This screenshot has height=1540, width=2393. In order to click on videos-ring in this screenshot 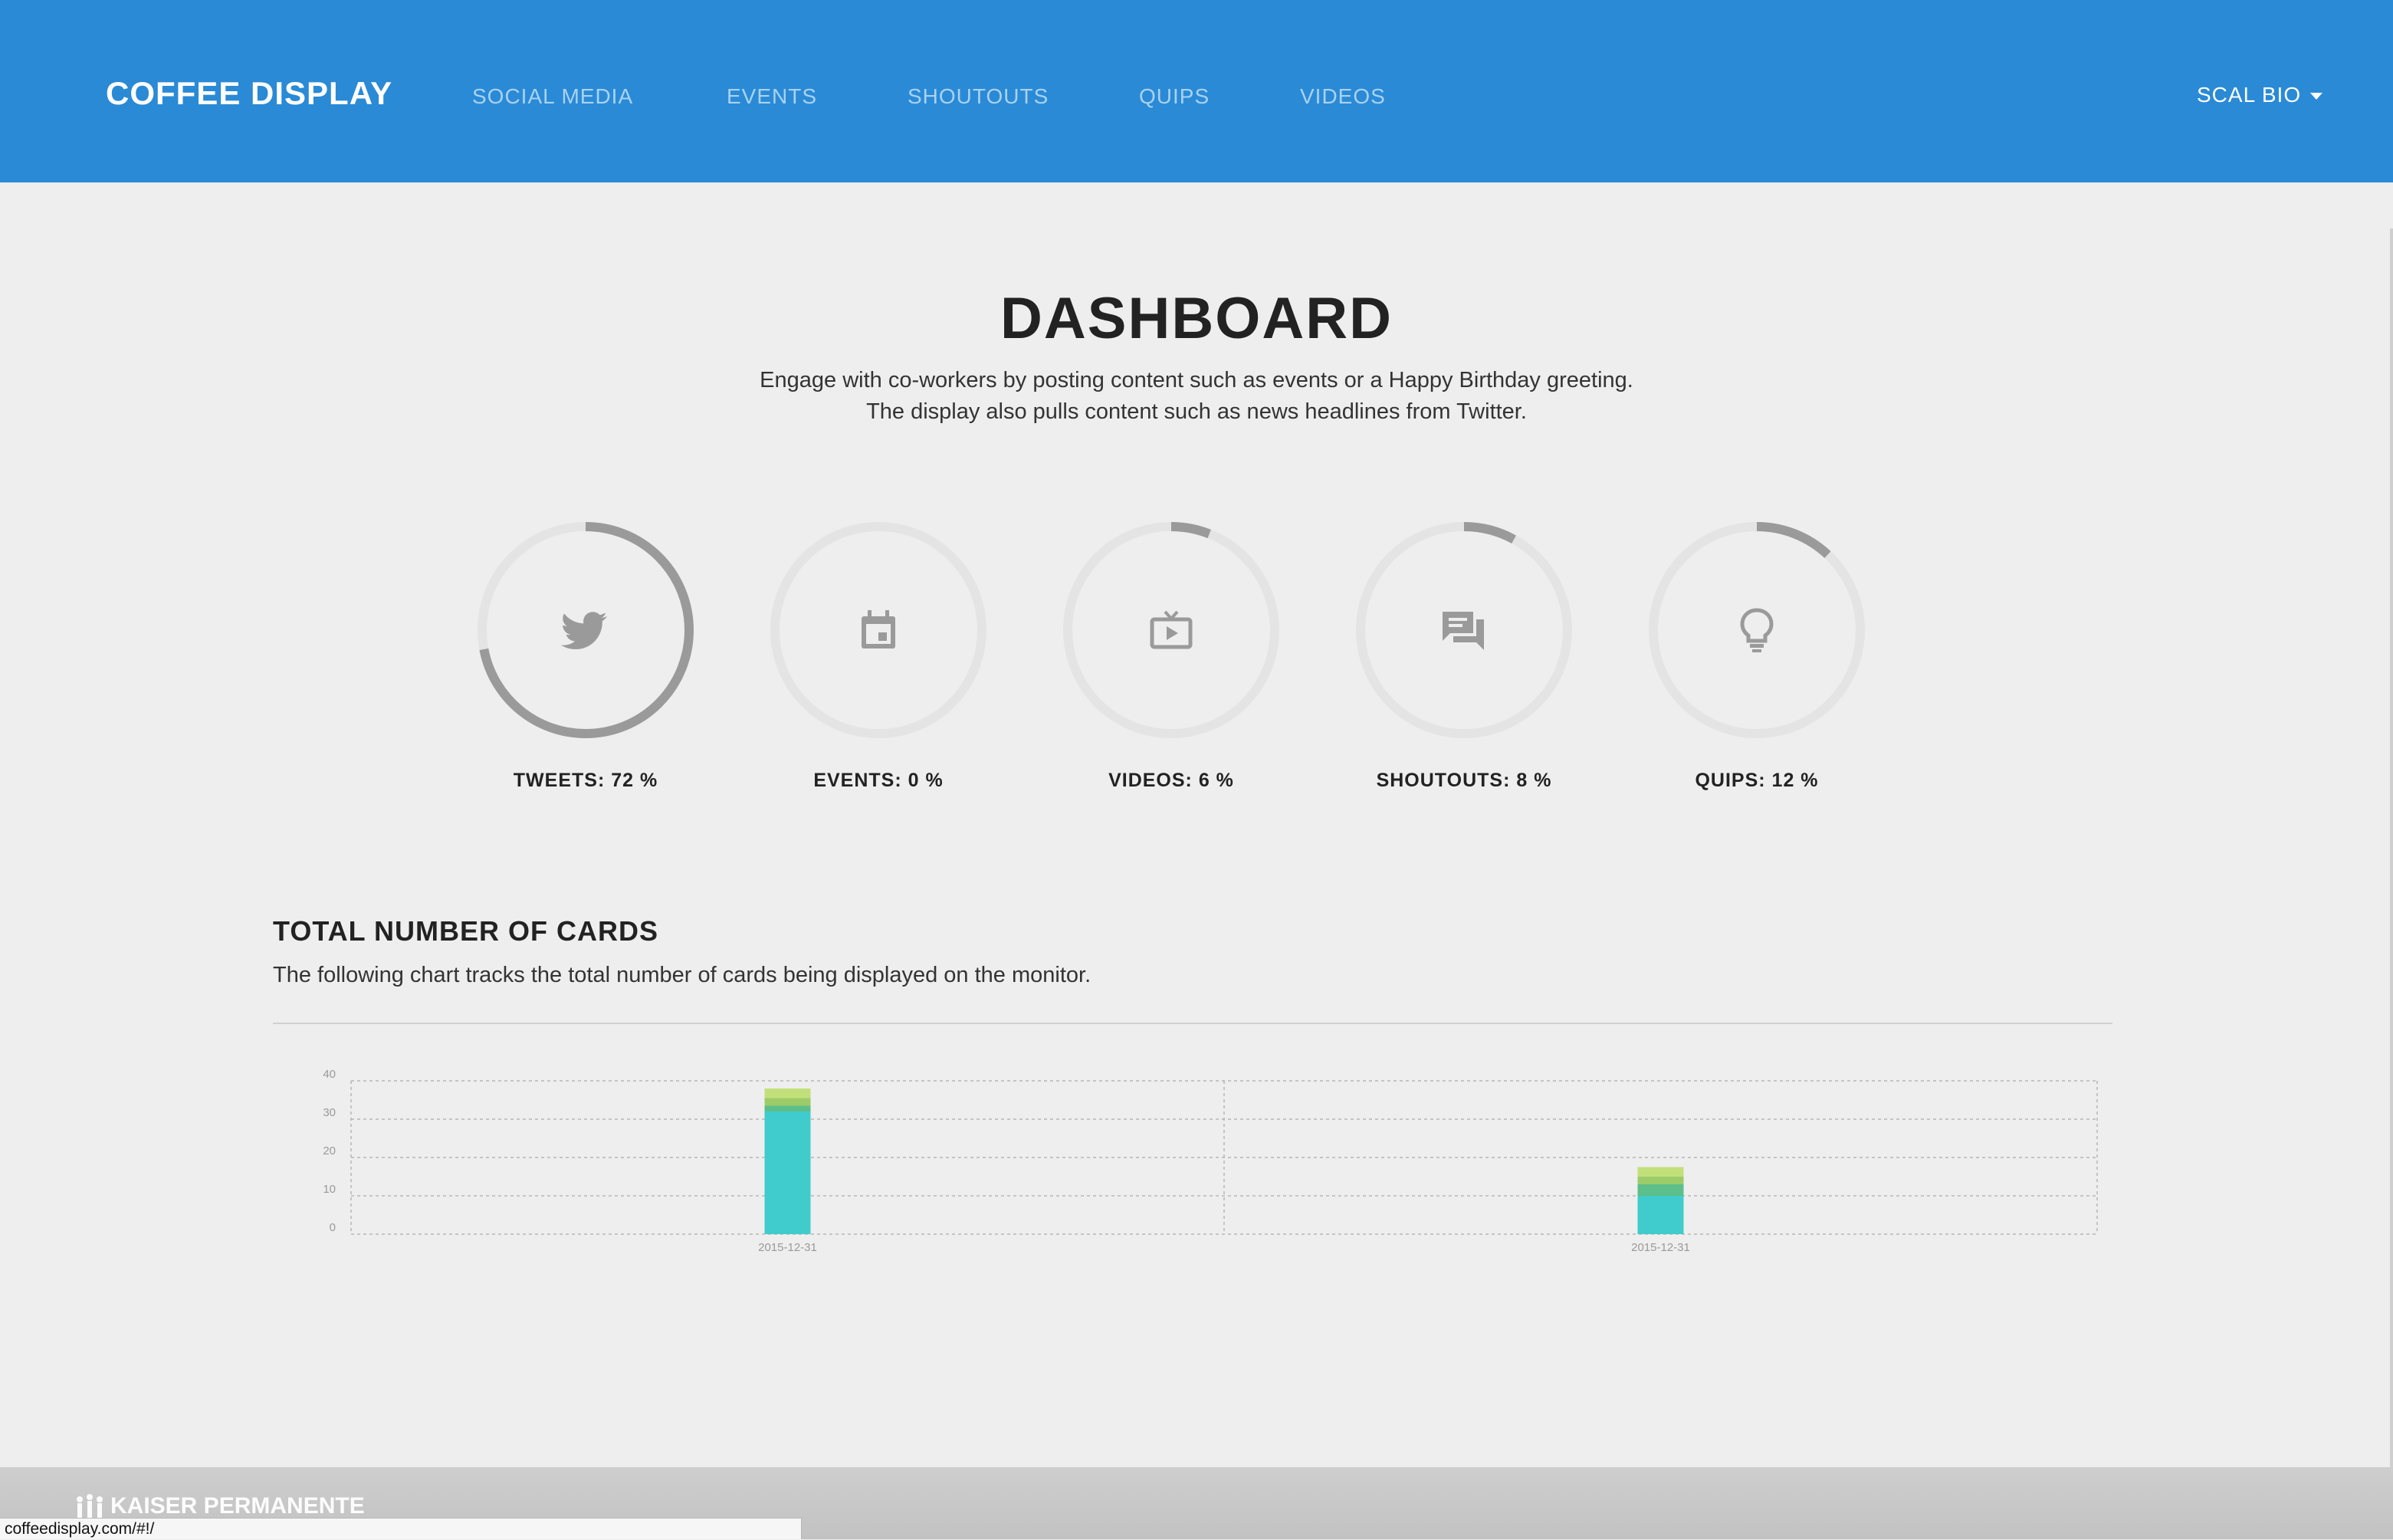, I will do `click(1171, 630)`.